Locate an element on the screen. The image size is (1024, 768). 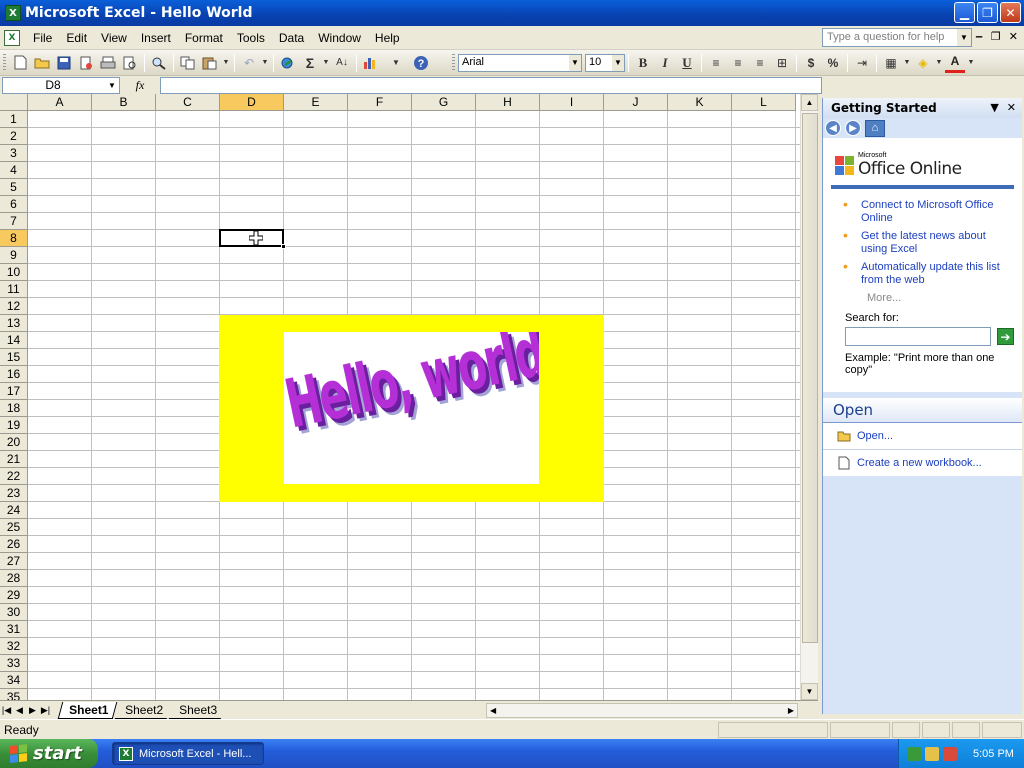
doc-minimize-button: ‒ is located at coordinates (979, 36).